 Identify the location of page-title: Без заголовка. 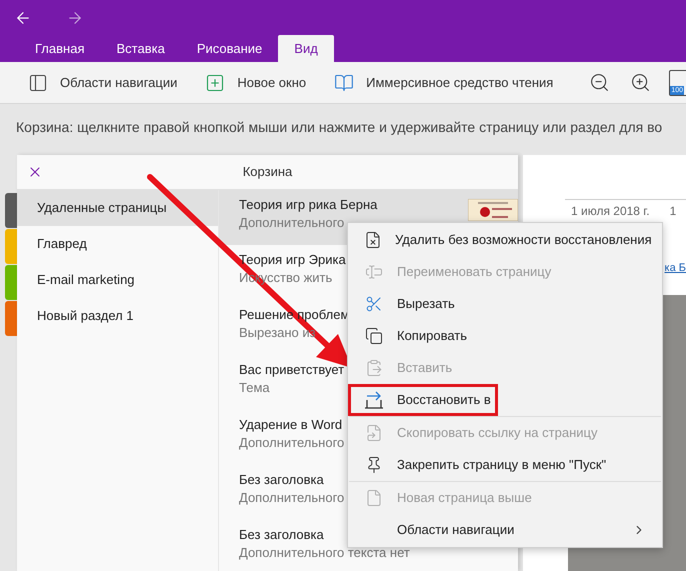
(282, 480).